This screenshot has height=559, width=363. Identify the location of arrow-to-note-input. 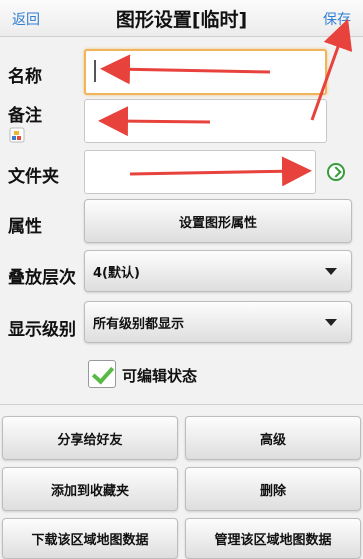
(154, 121).